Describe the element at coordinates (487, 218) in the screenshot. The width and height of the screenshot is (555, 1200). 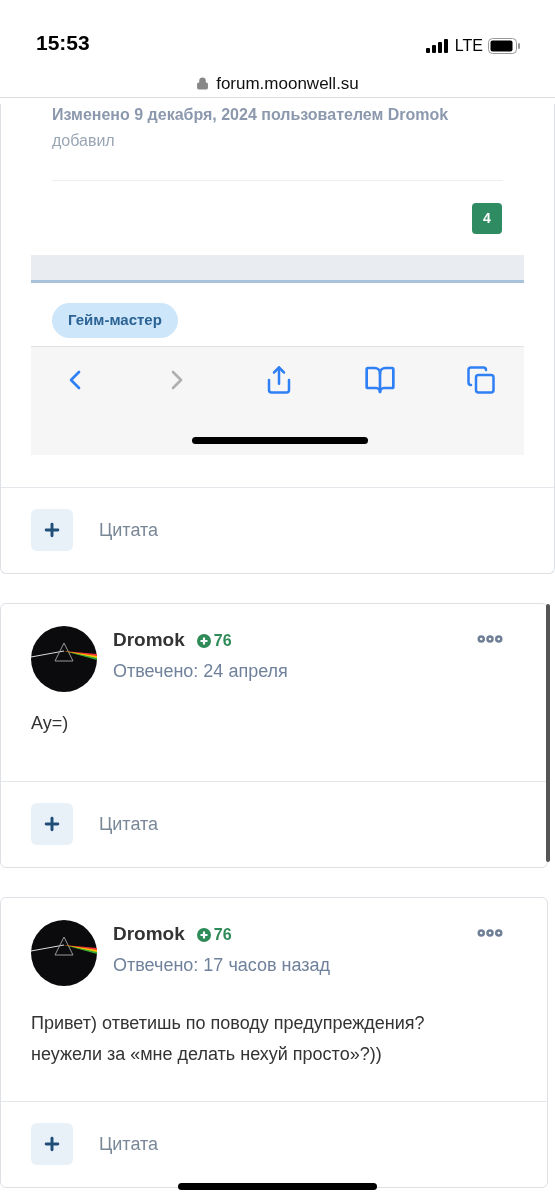
I see `reaction-count: 4` at that location.